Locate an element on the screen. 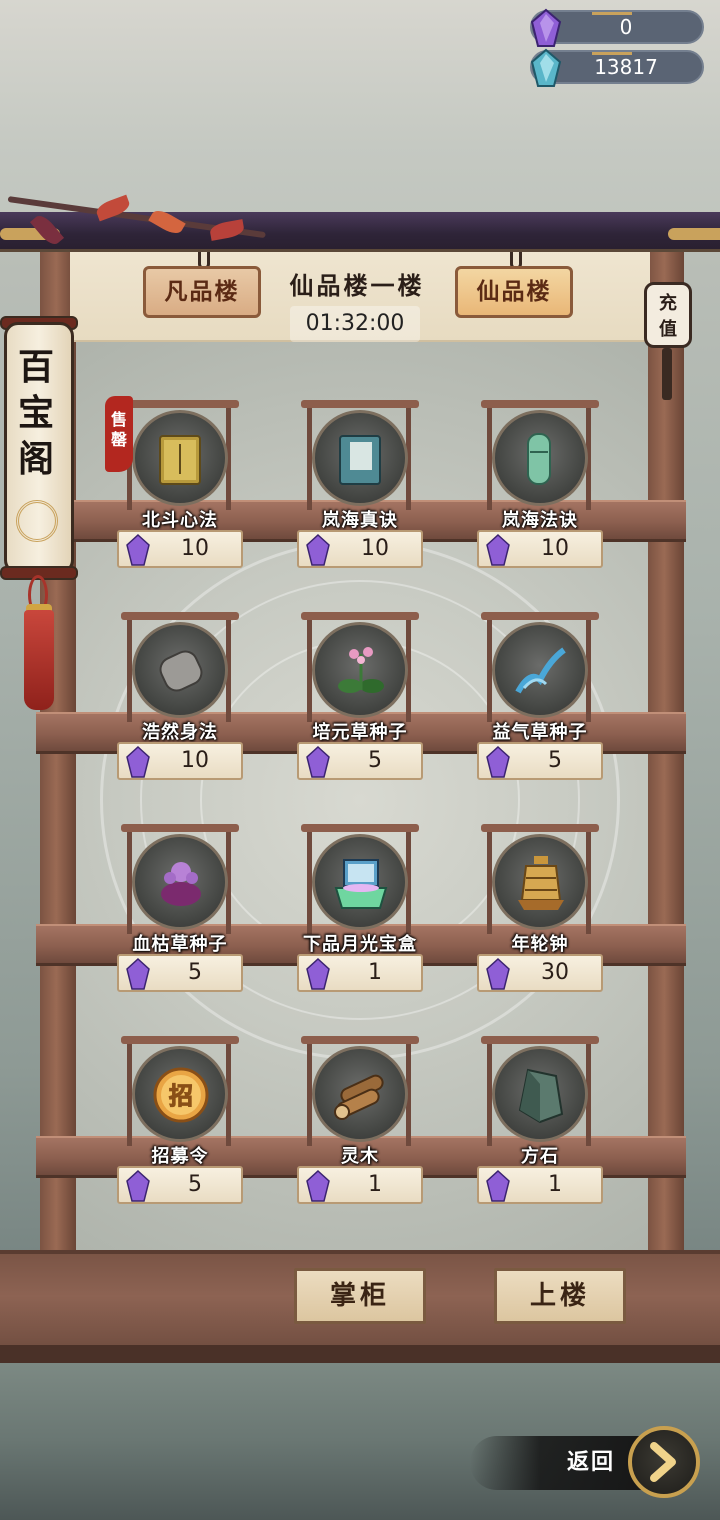 The image size is (720, 1520). shop-item: 浩然身法 10 is located at coordinates (180, 700).